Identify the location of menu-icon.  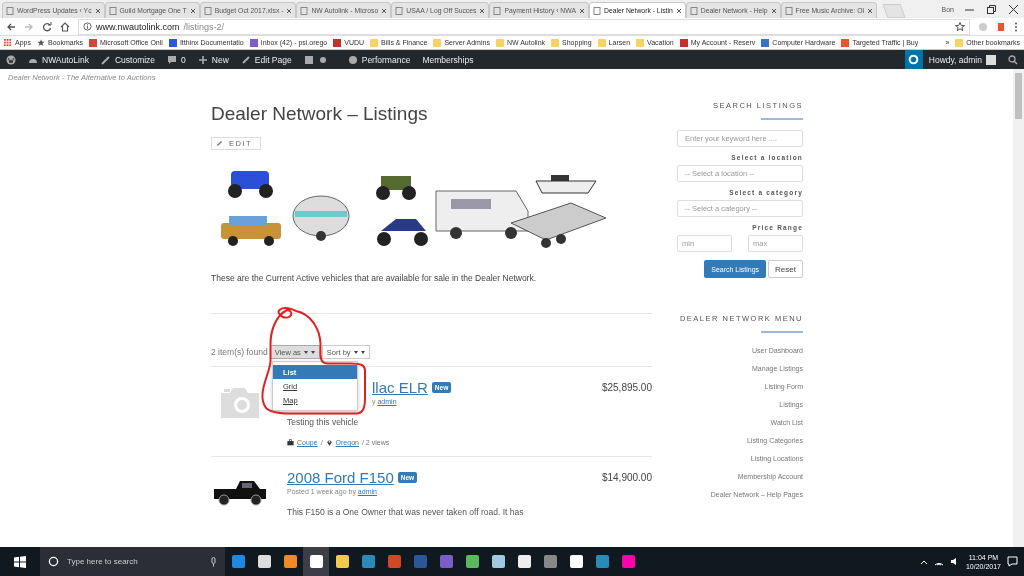
(1016, 26).